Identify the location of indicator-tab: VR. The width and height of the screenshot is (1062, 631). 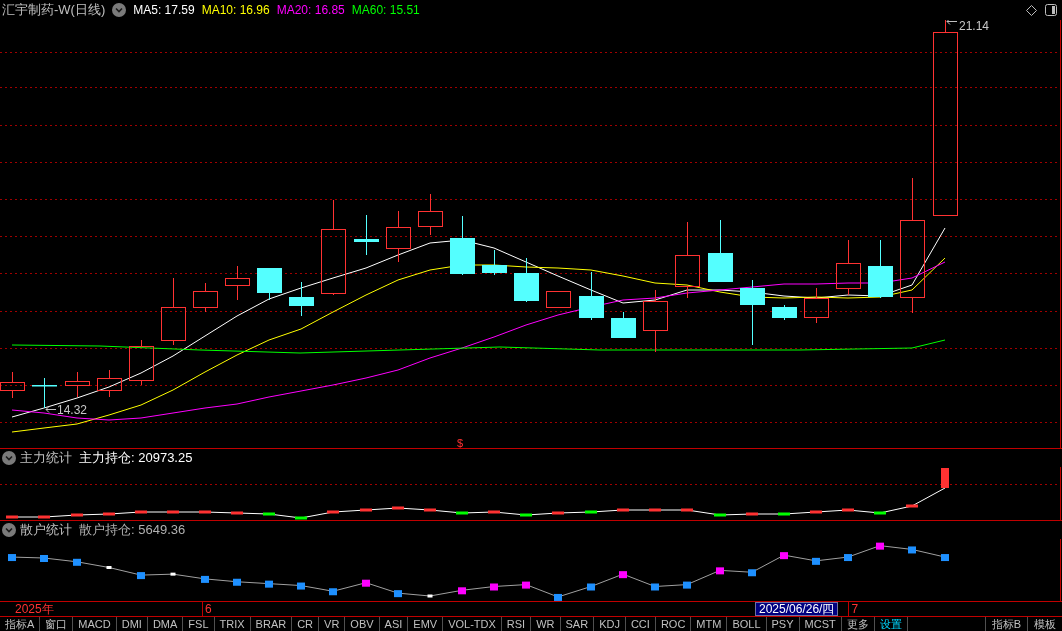
(332, 624).